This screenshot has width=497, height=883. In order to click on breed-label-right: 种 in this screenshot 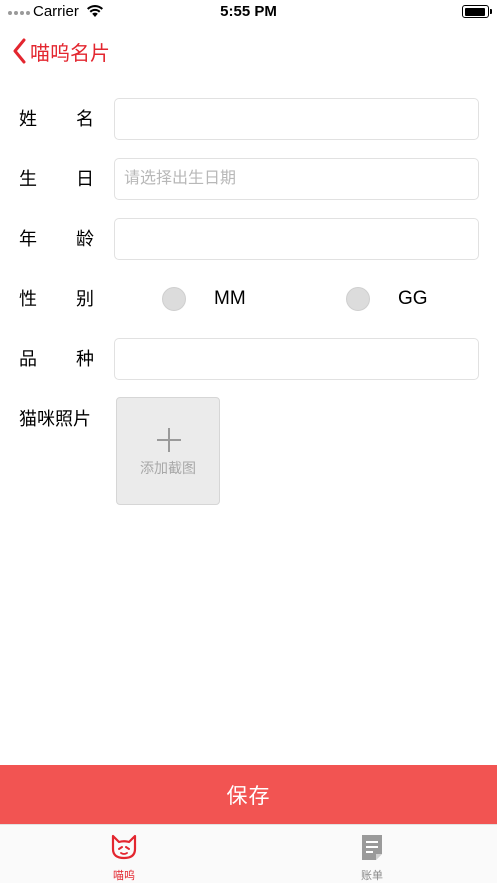, I will do `click(85, 359)`.